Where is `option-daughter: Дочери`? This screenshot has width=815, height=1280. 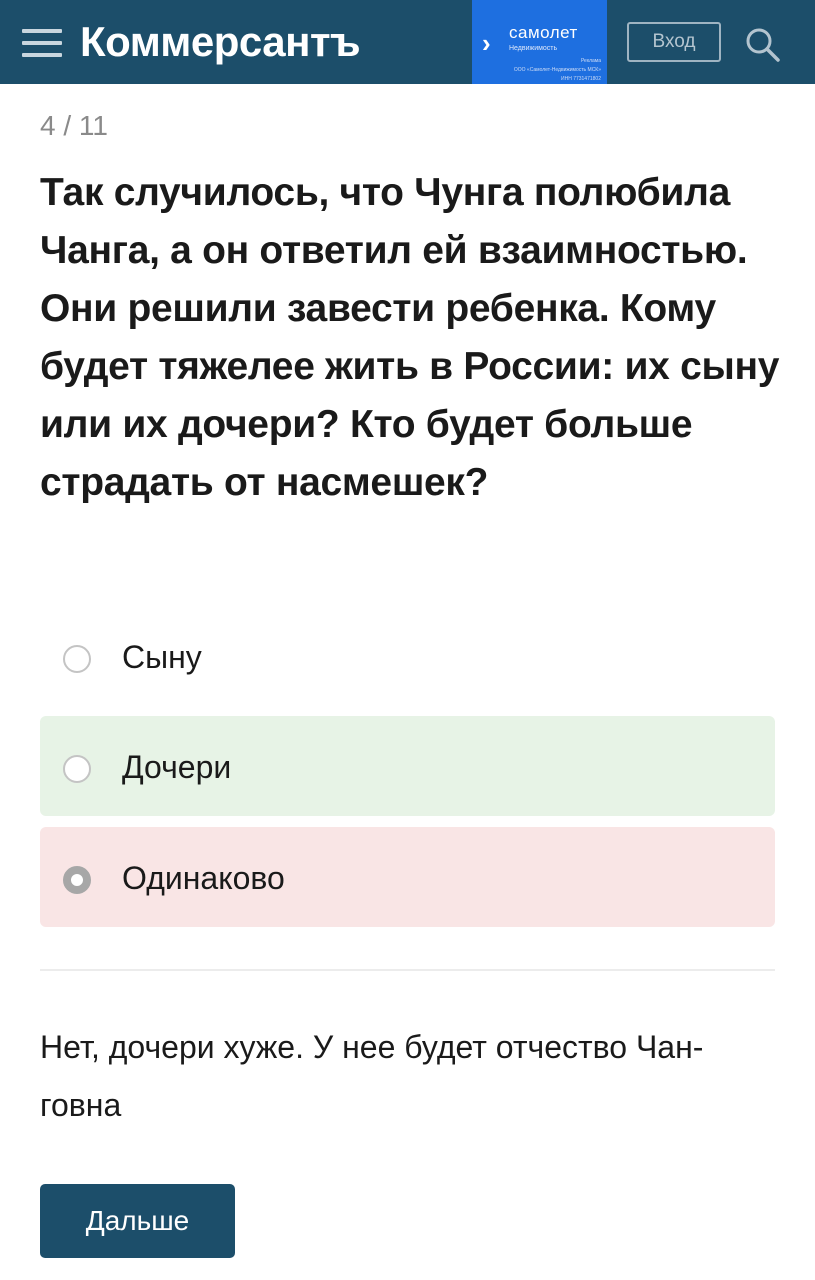
option-daughter: Дочери is located at coordinates (407, 766).